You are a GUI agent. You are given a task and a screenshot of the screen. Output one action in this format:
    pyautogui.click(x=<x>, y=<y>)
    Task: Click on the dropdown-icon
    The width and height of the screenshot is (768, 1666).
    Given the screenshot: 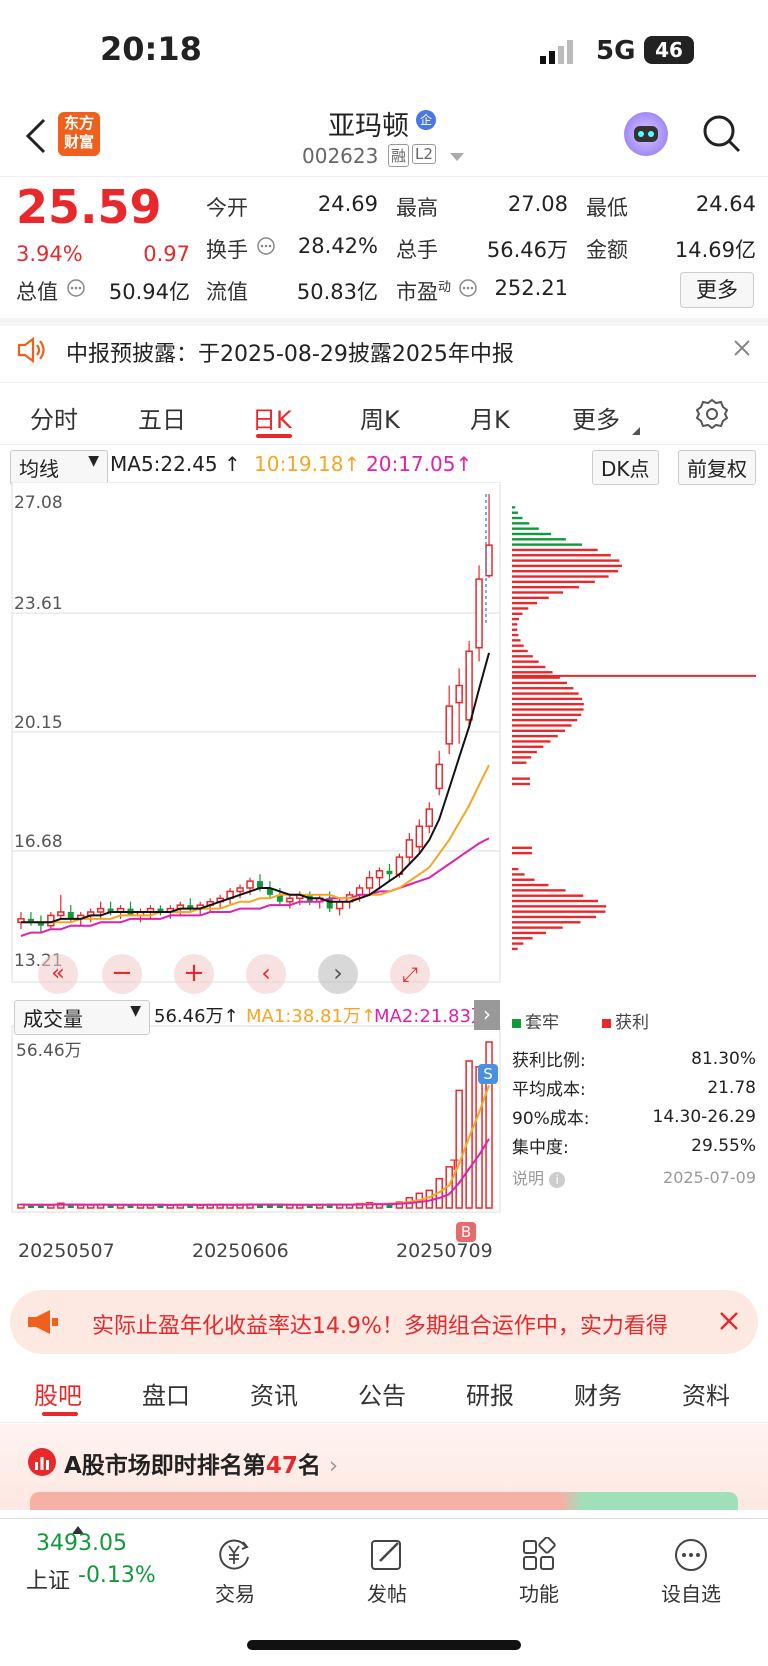 What is the action you would take?
    pyautogui.click(x=457, y=157)
    